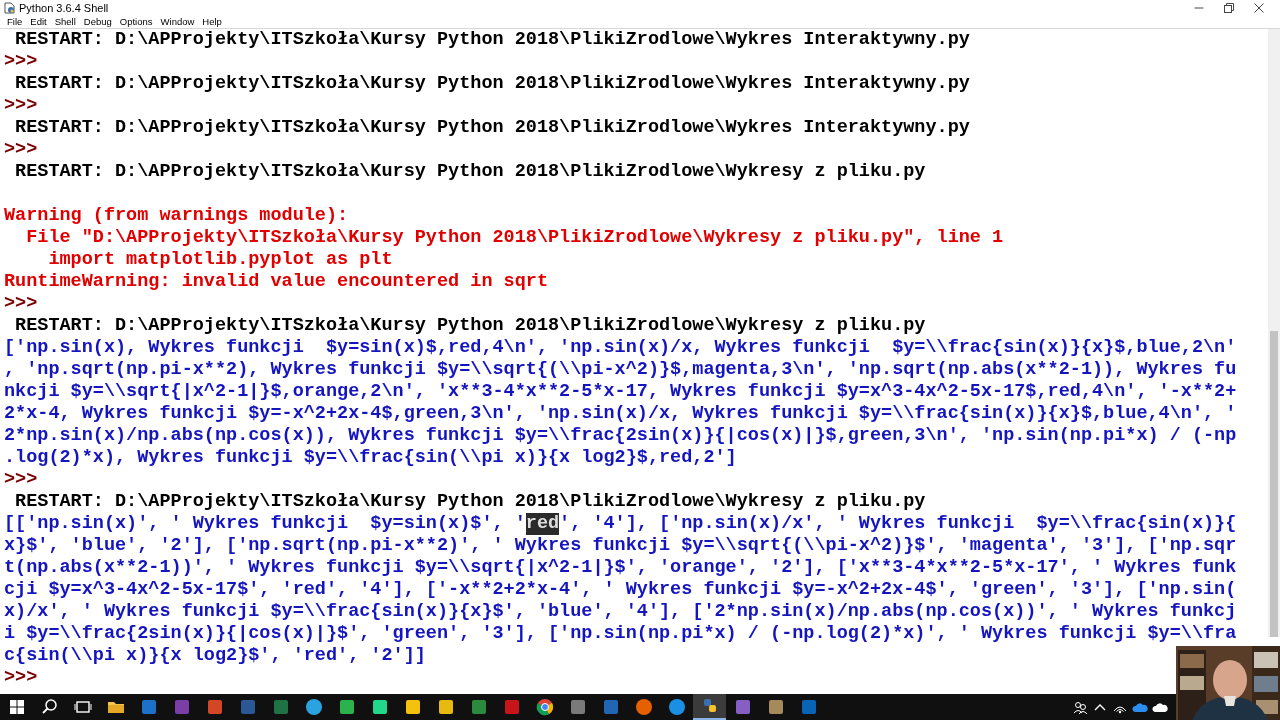  I want to click on menu-item: Shell, so click(65, 21).